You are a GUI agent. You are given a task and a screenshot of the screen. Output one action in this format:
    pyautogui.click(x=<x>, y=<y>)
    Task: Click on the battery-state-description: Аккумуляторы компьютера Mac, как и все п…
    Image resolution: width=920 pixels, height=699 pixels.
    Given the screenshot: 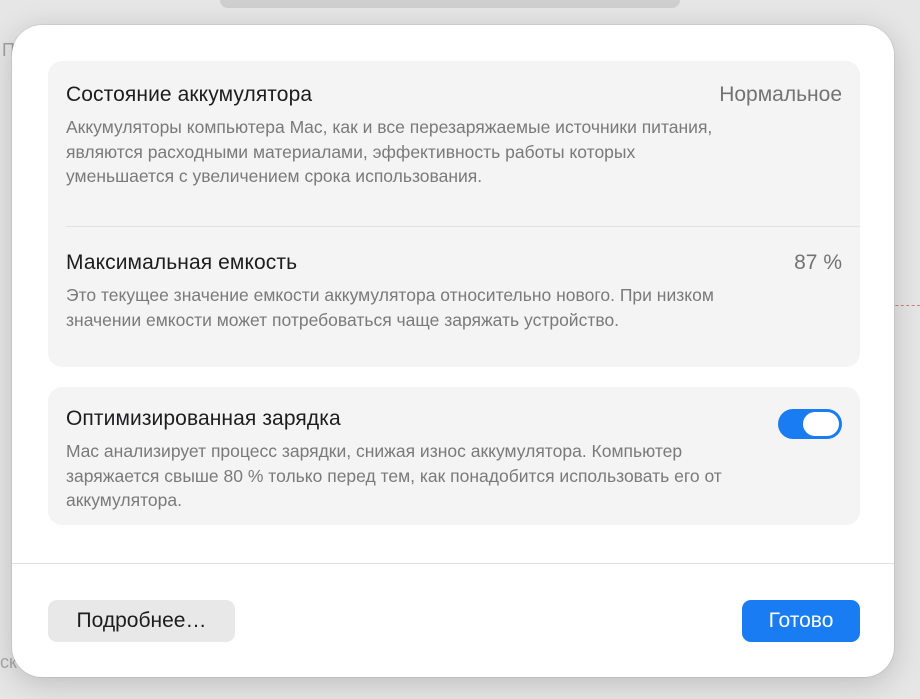 What is the action you would take?
    pyautogui.click(x=389, y=151)
    